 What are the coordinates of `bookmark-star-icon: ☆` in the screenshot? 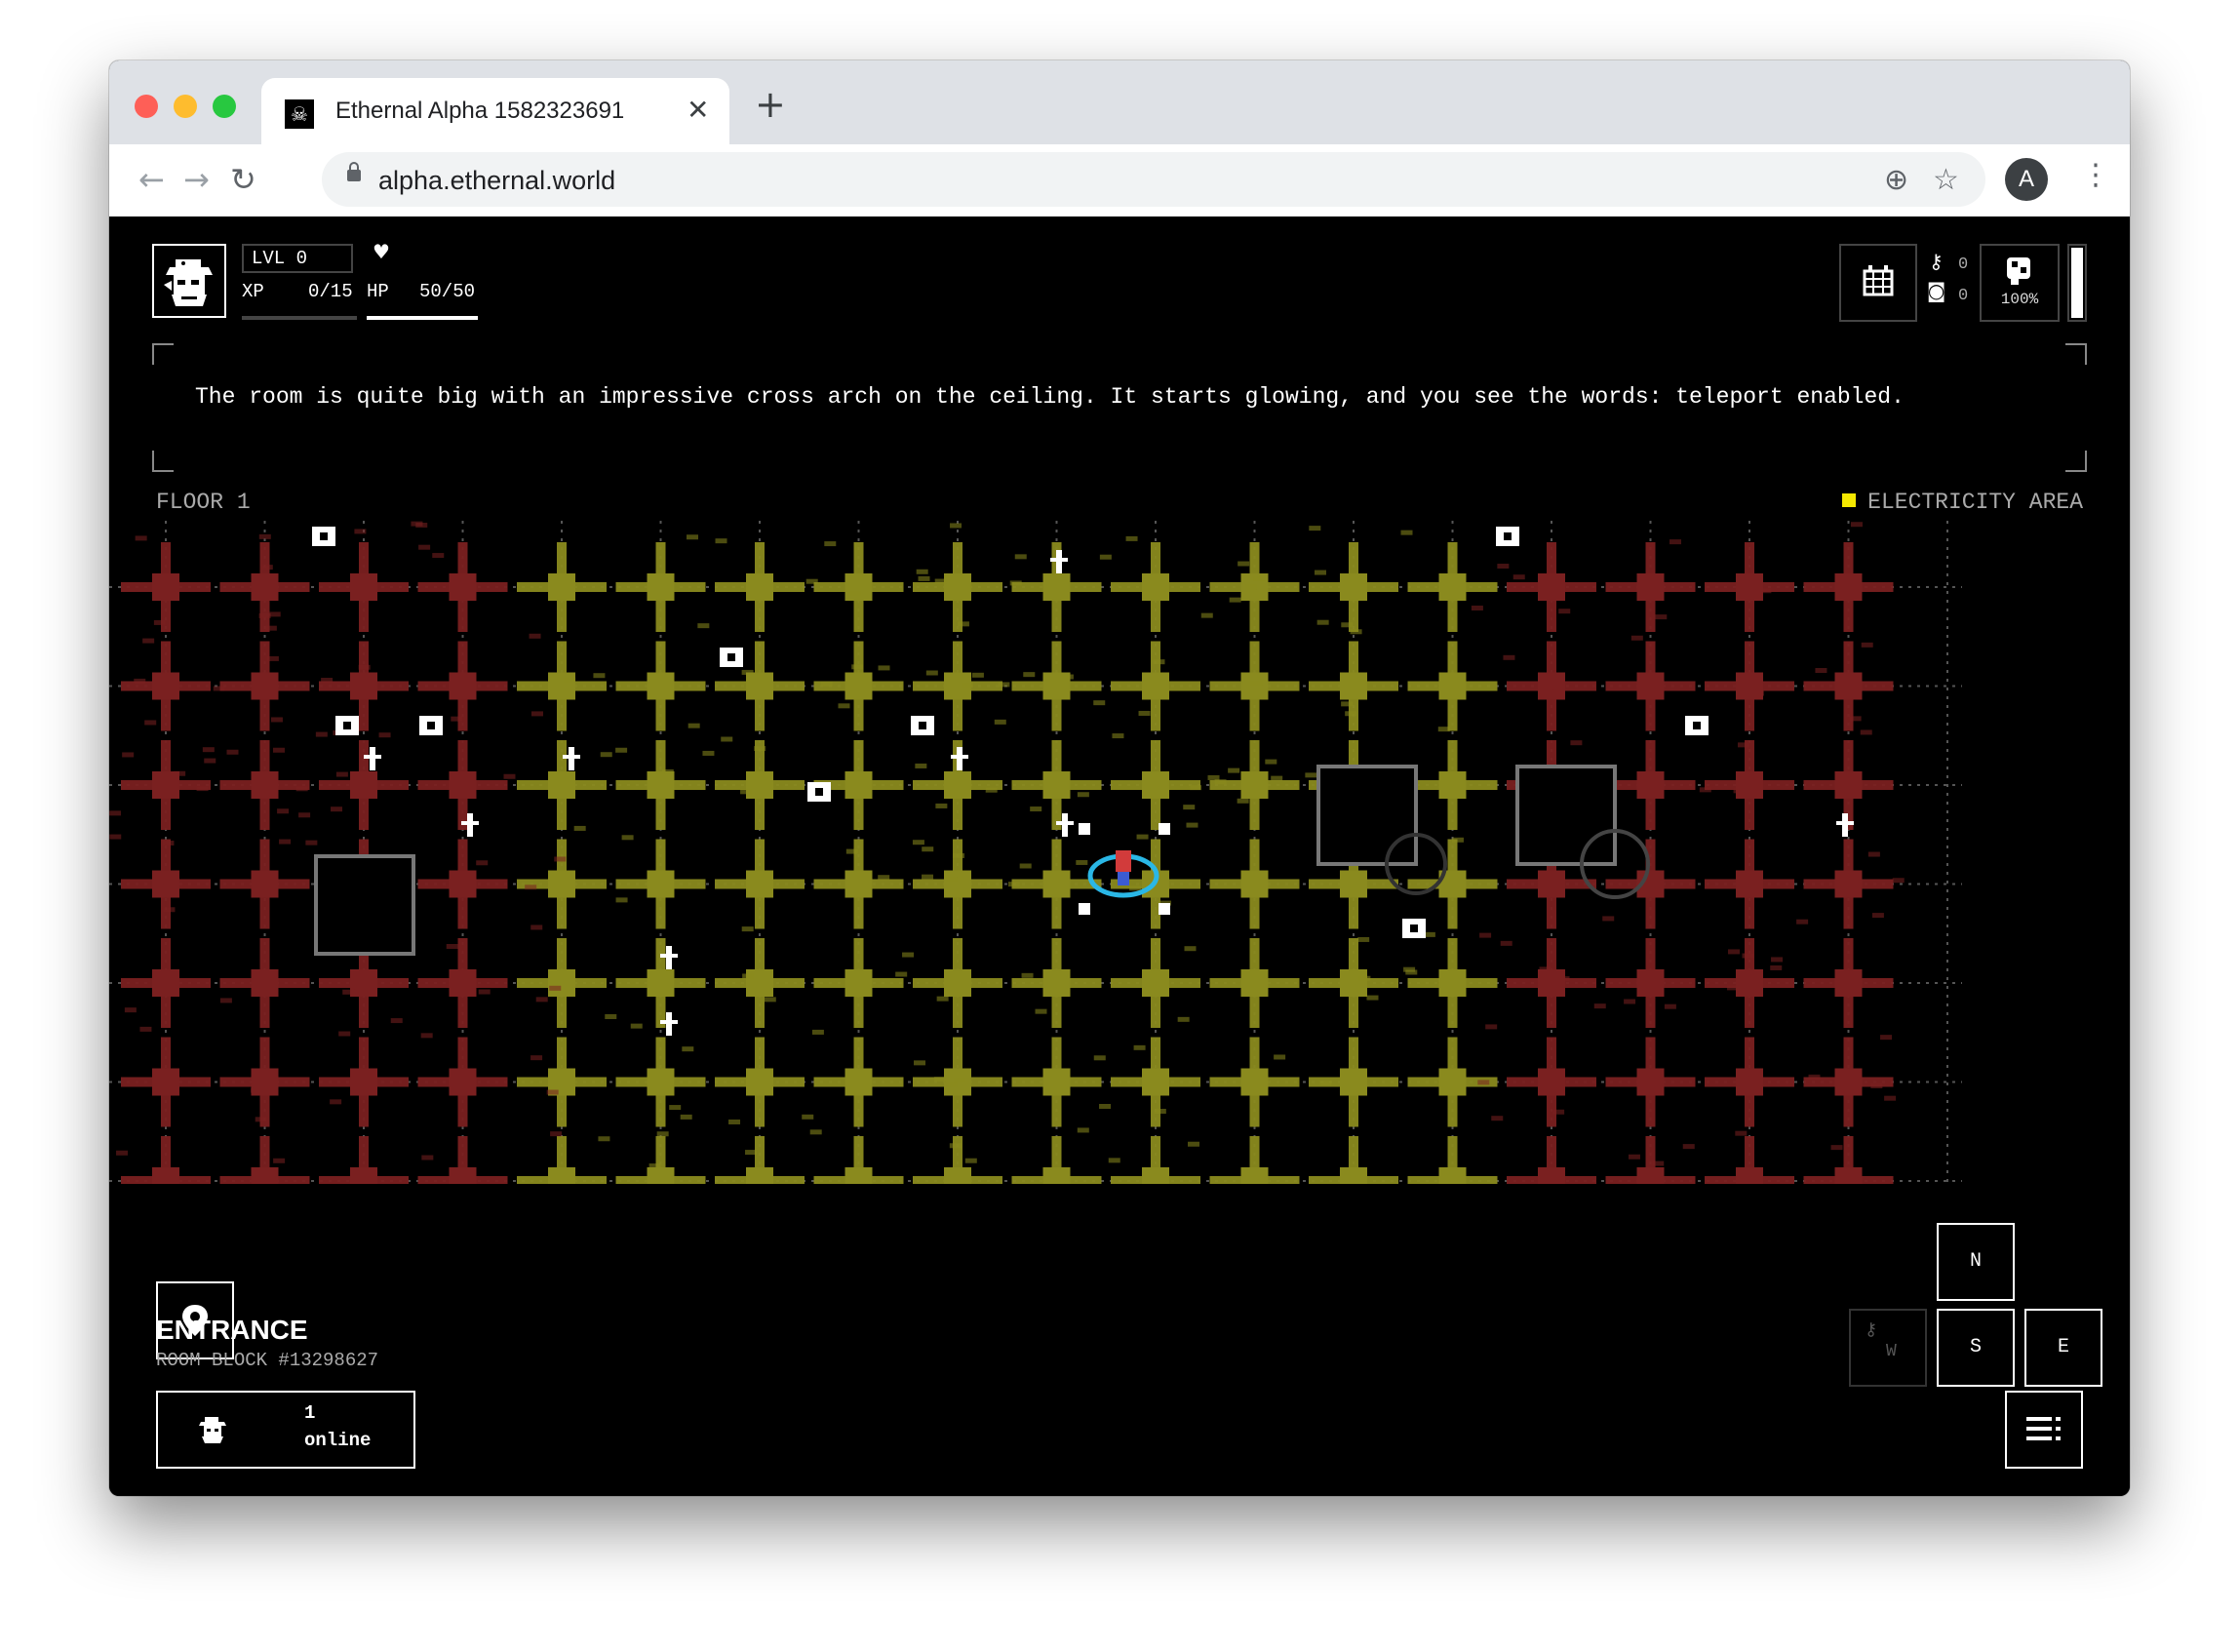 It's located at (1946, 180).